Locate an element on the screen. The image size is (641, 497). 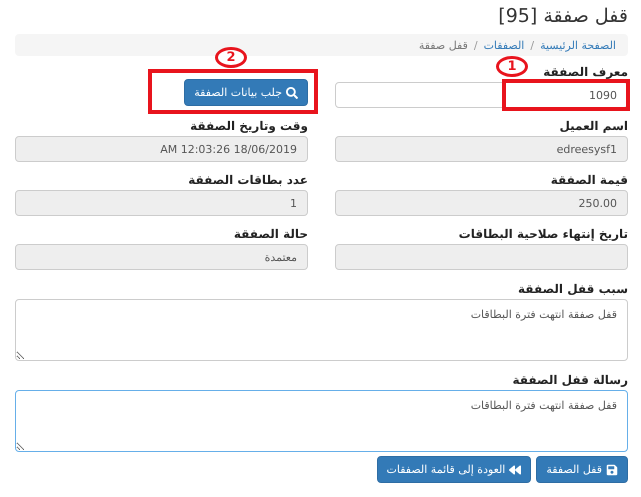
field-label: حالة الصفقة is located at coordinates (271, 234).